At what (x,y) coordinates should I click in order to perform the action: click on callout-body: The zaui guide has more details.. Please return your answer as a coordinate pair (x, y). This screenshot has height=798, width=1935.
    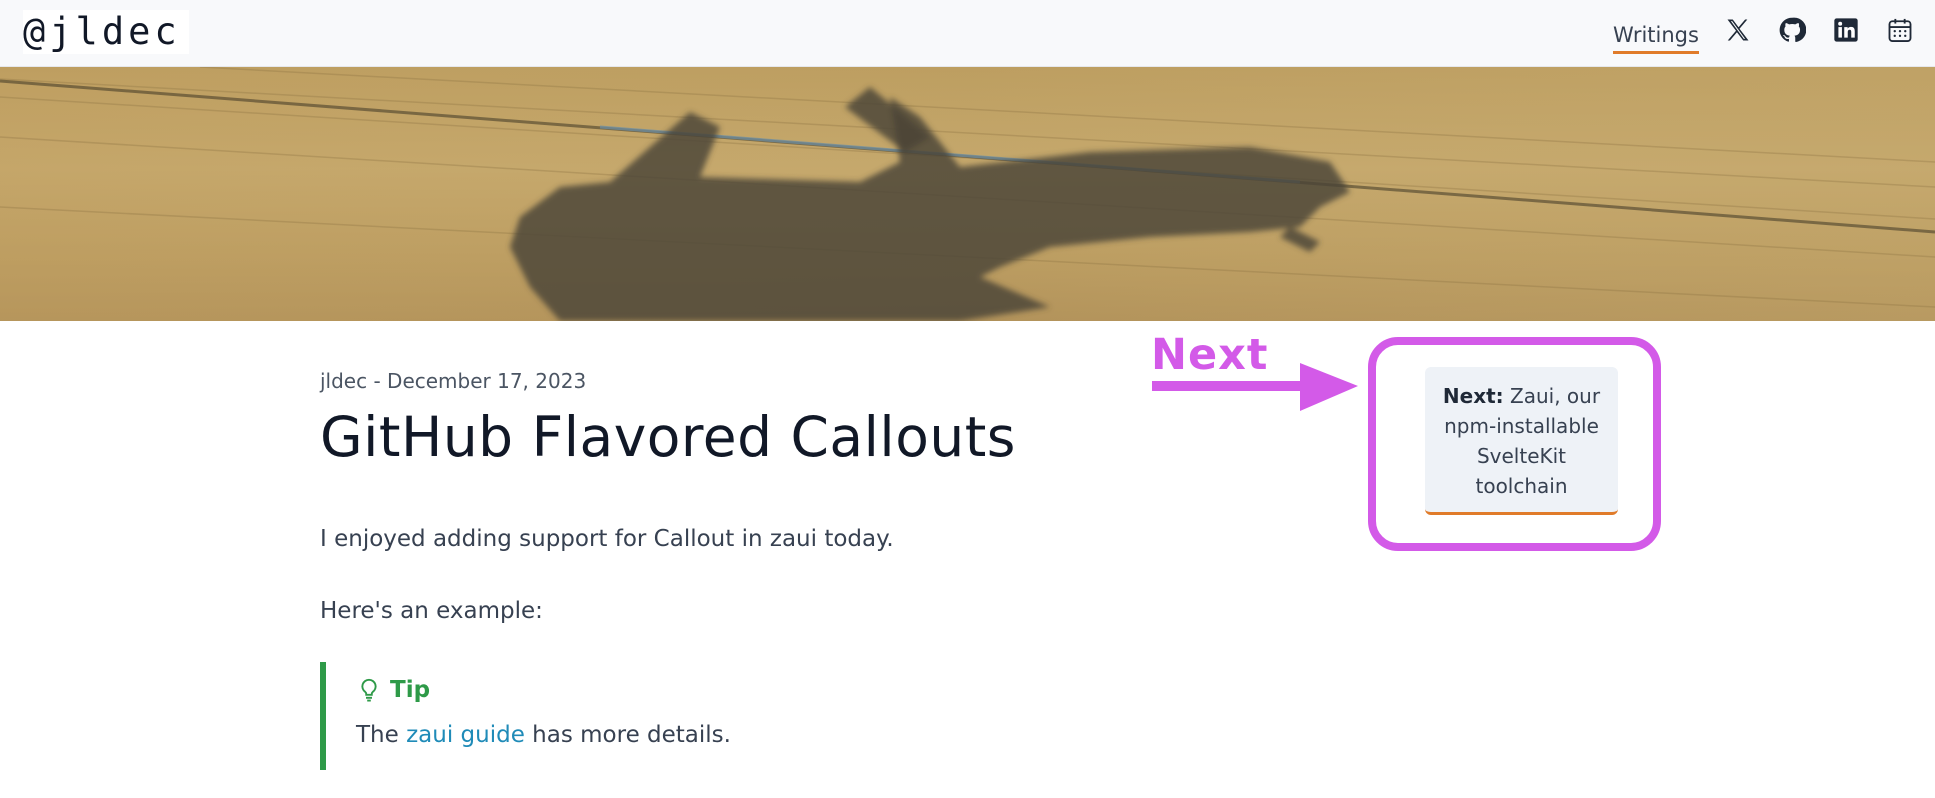
    Looking at the image, I should click on (543, 735).